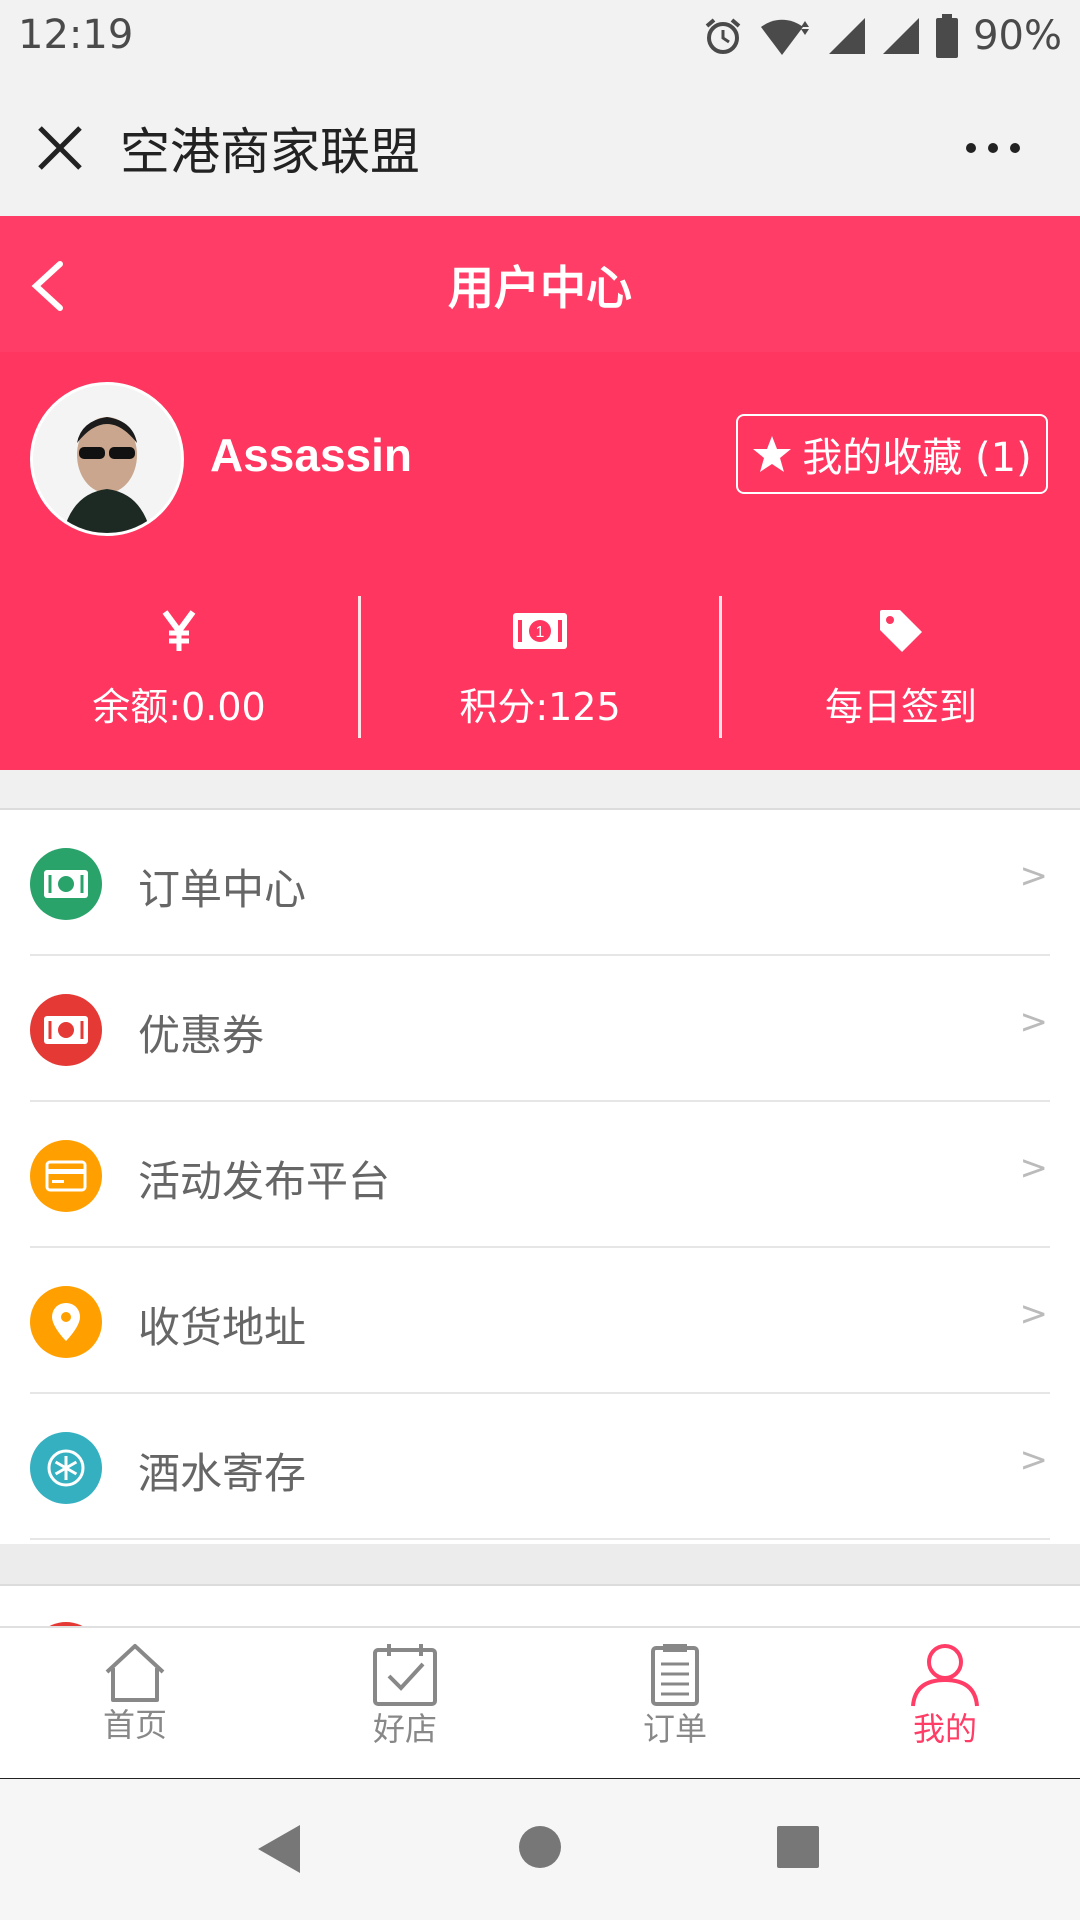 Image resolution: width=1080 pixels, height=1920 pixels. What do you see at coordinates (540, 1467) in the screenshot?
I see `menu-item-drink-storage: 酒水寄存 >` at bounding box center [540, 1467].